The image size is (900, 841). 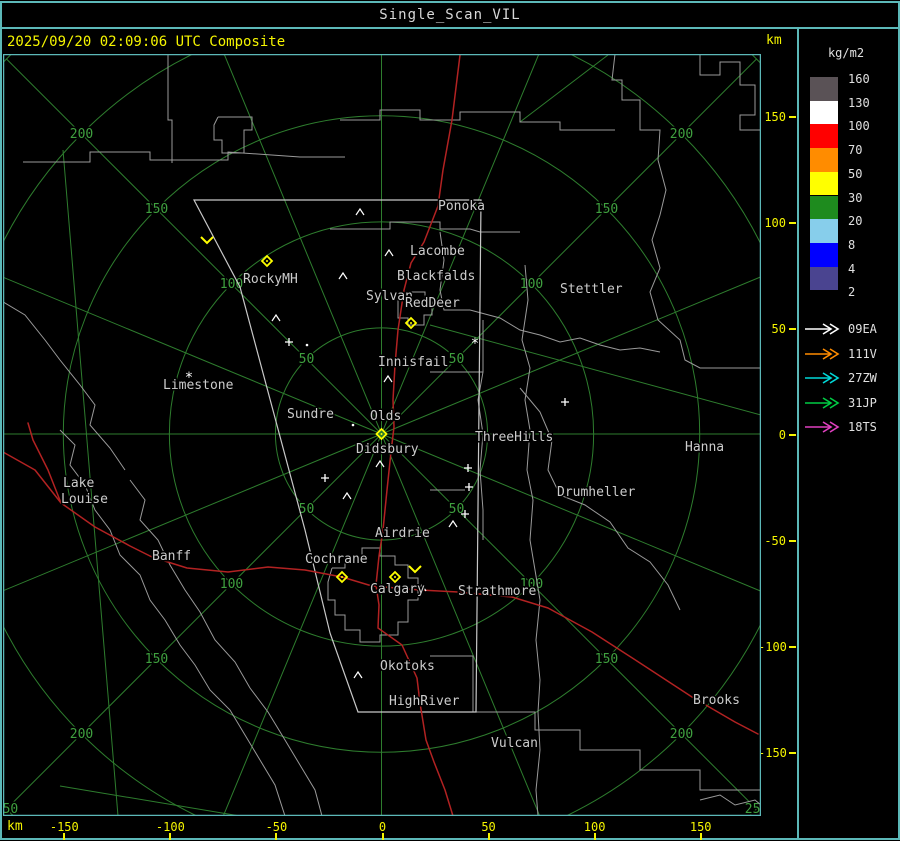 I want to click on town-label: Cochrane, so click(x=336, y=559).